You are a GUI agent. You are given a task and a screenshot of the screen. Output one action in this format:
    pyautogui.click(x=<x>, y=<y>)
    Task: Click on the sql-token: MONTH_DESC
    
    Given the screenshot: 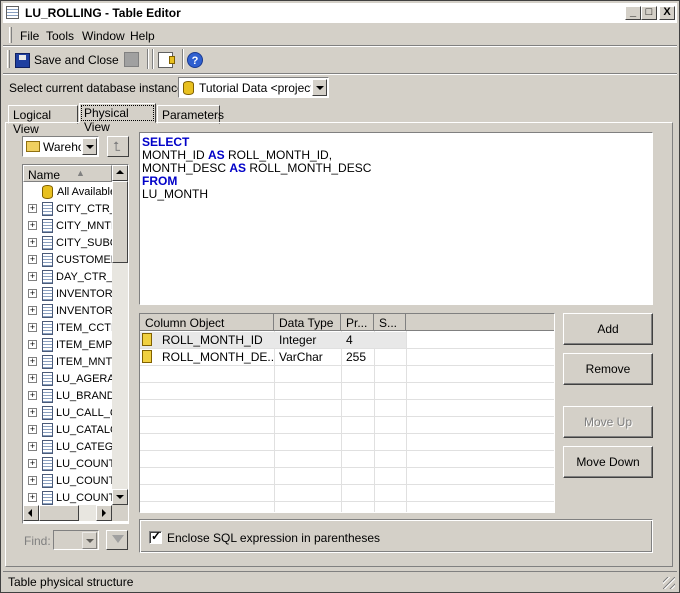 What is the action you would take?
    pyautogui.click(x=186, y=168)
    